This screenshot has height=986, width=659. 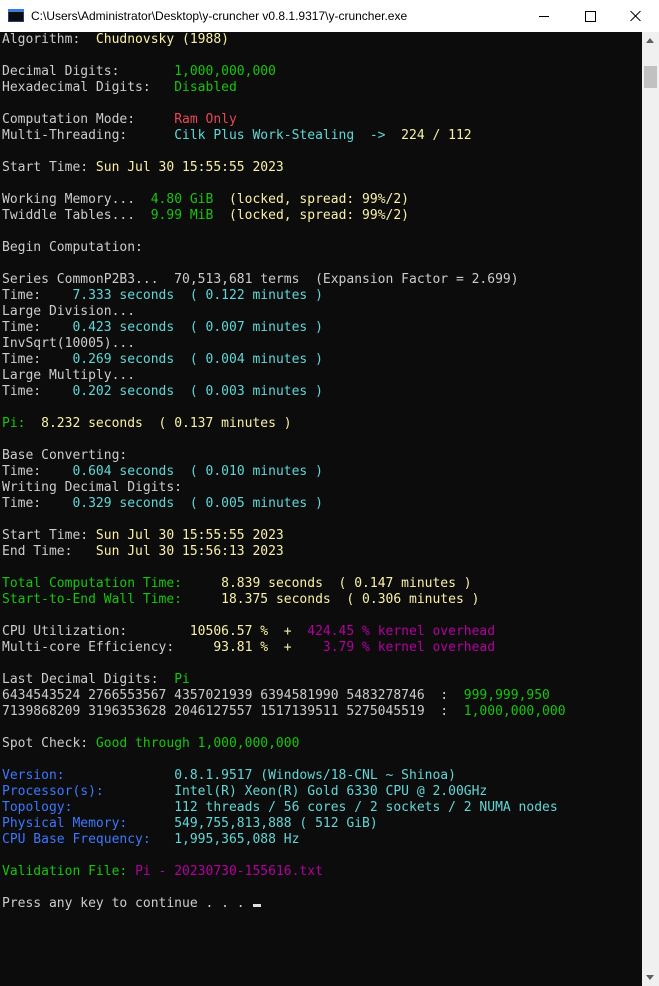 What do you see at coordinates (197, 359) in the screenshot?
I see `console-text: 0.269 seconds ( 0.004 minutes )` at bounding box center [197, 359].